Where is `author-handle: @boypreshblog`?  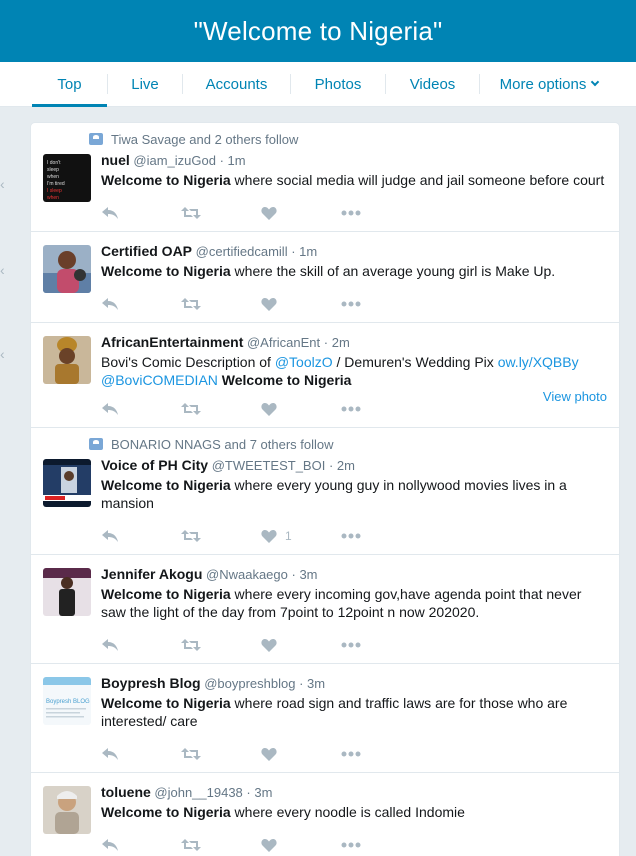
author-handle: @boypreshblog is located at coordinates (249, 683).